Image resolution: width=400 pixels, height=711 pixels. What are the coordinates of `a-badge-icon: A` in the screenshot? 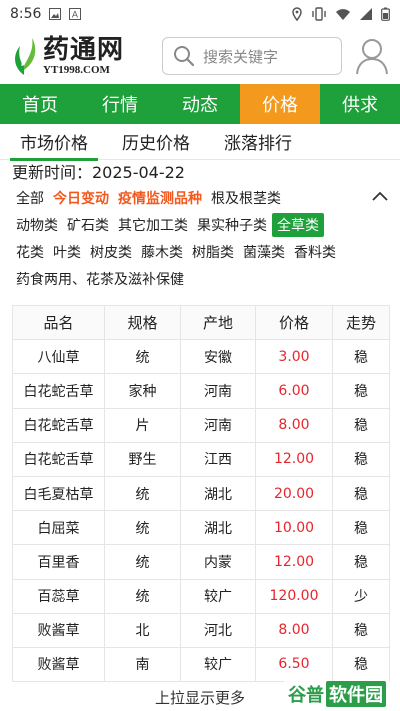 It's located at (75, 14).